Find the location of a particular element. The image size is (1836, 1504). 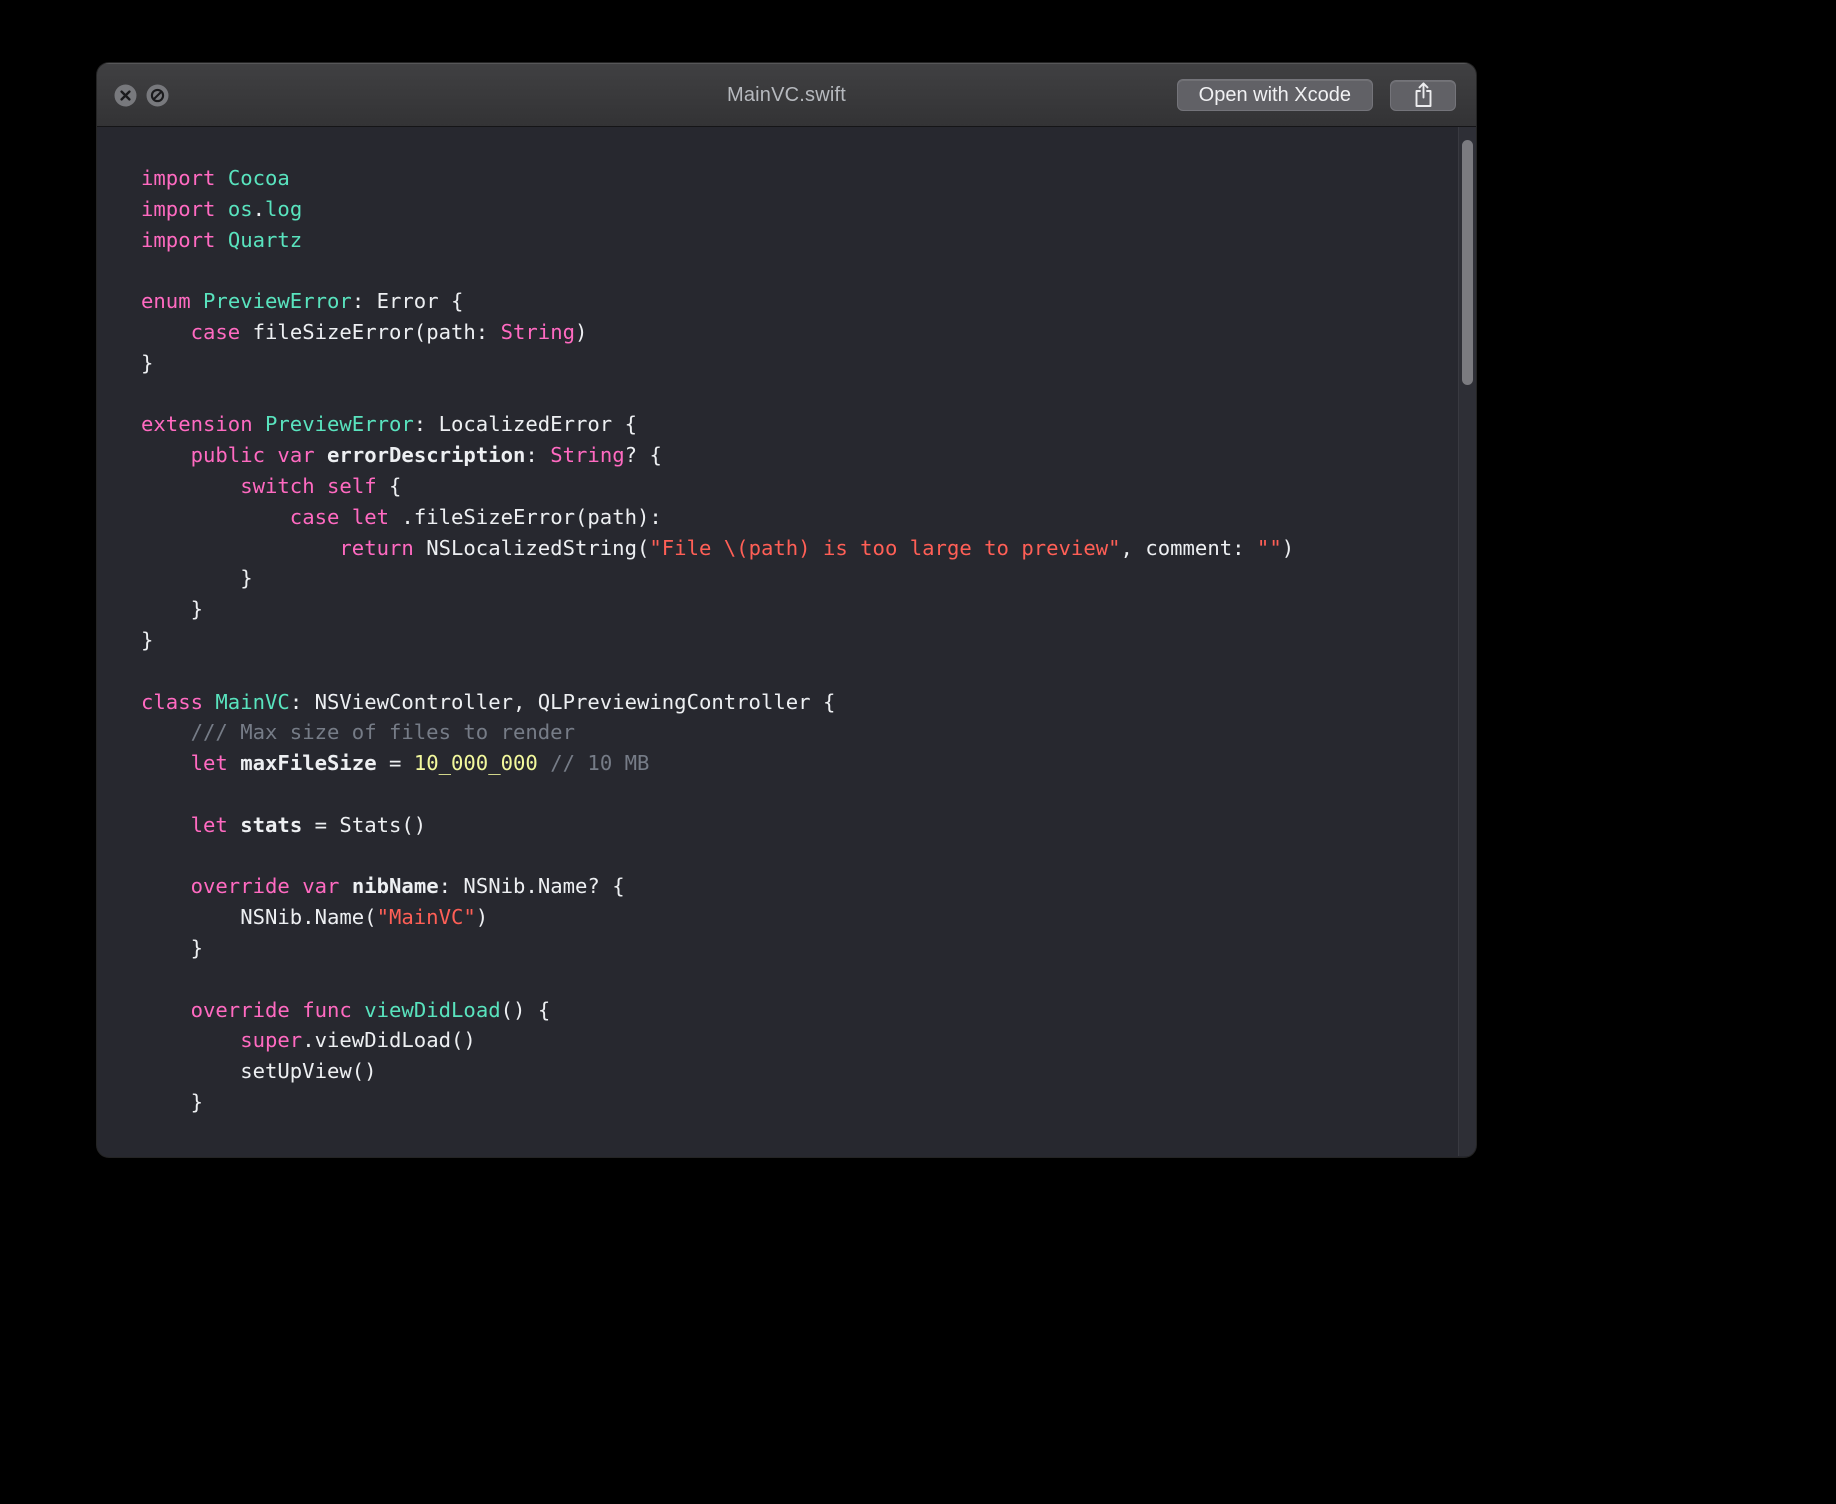

code-token: // 10 MB is located at coordinates (600, 763).